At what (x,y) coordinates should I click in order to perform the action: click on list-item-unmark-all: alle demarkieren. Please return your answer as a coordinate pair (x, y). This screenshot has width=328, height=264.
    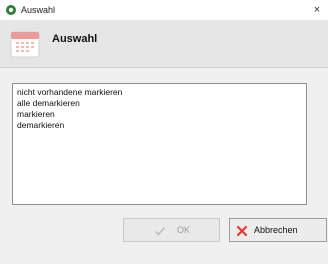
    Looking at the image, I should click on (159, 103).